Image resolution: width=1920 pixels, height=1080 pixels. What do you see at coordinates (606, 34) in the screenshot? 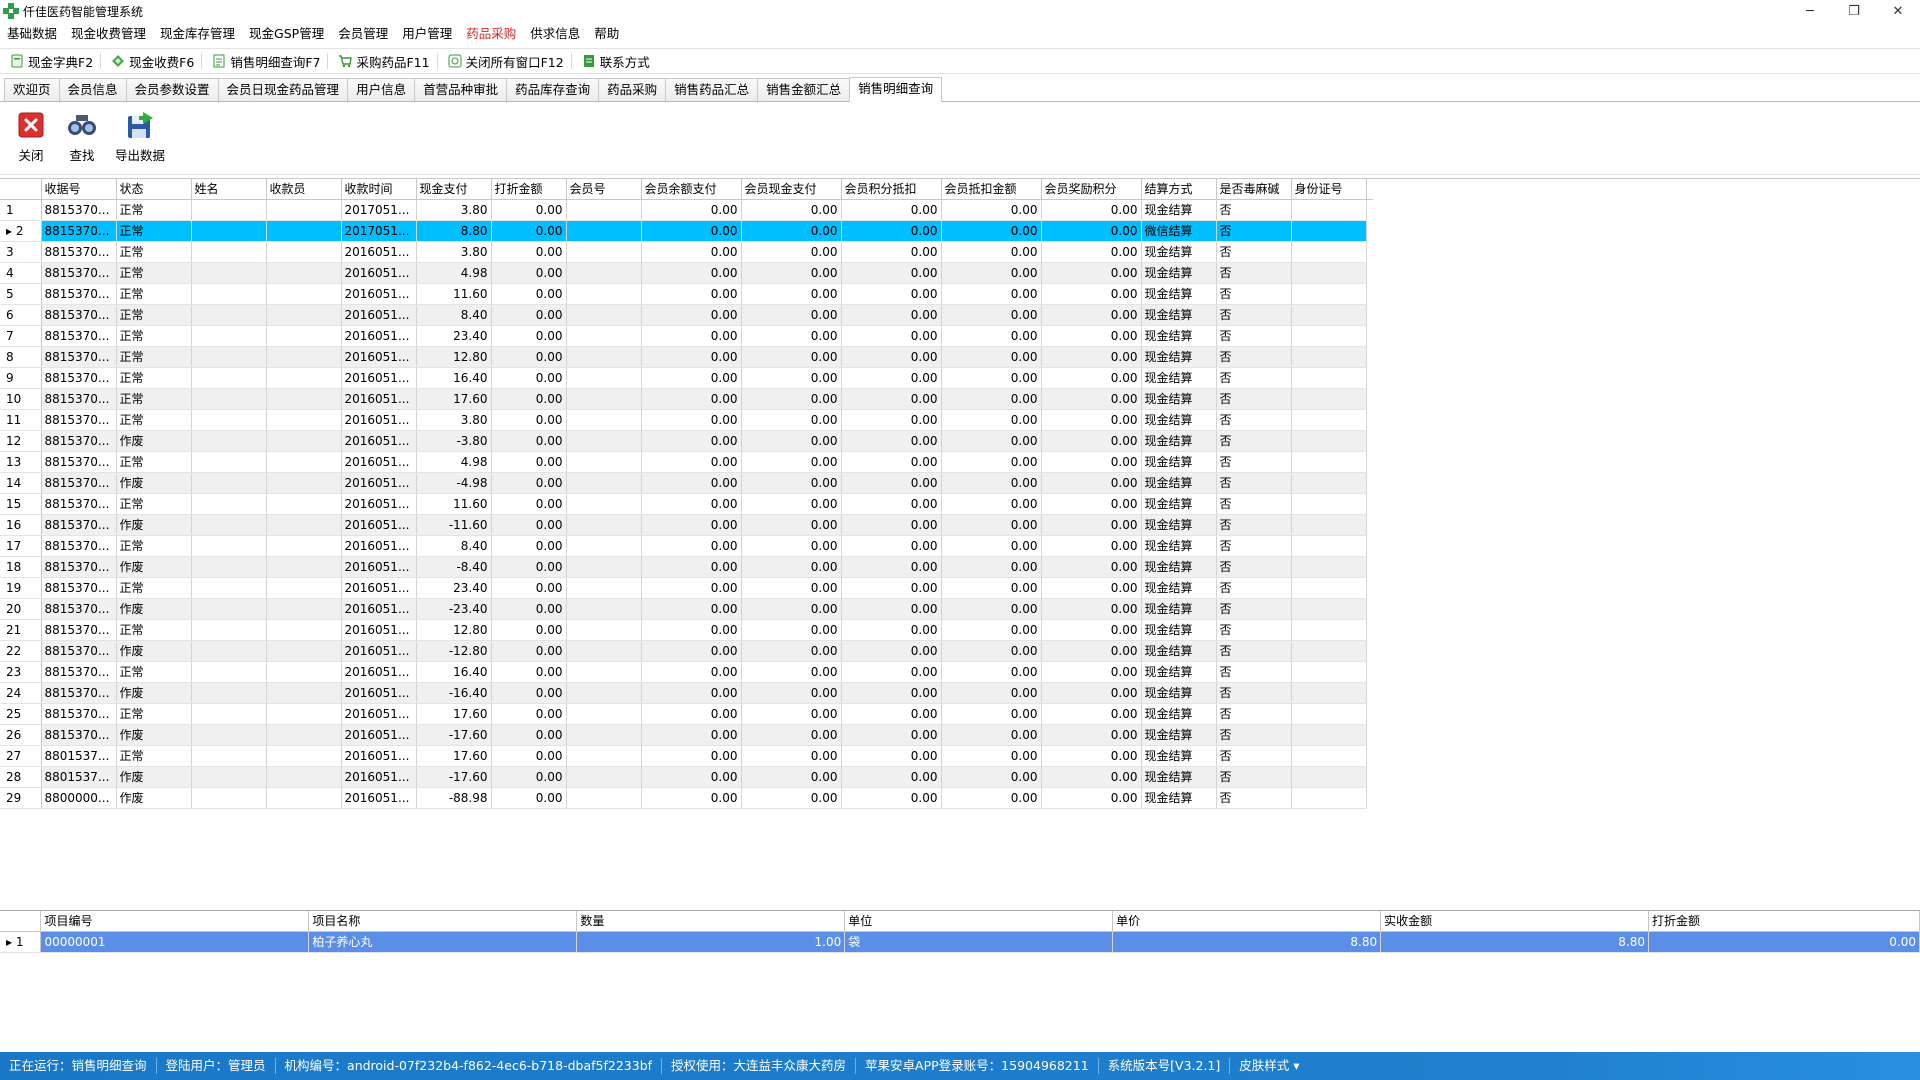
I see `menu-item: 帮助` at bounding box center [606, 34].